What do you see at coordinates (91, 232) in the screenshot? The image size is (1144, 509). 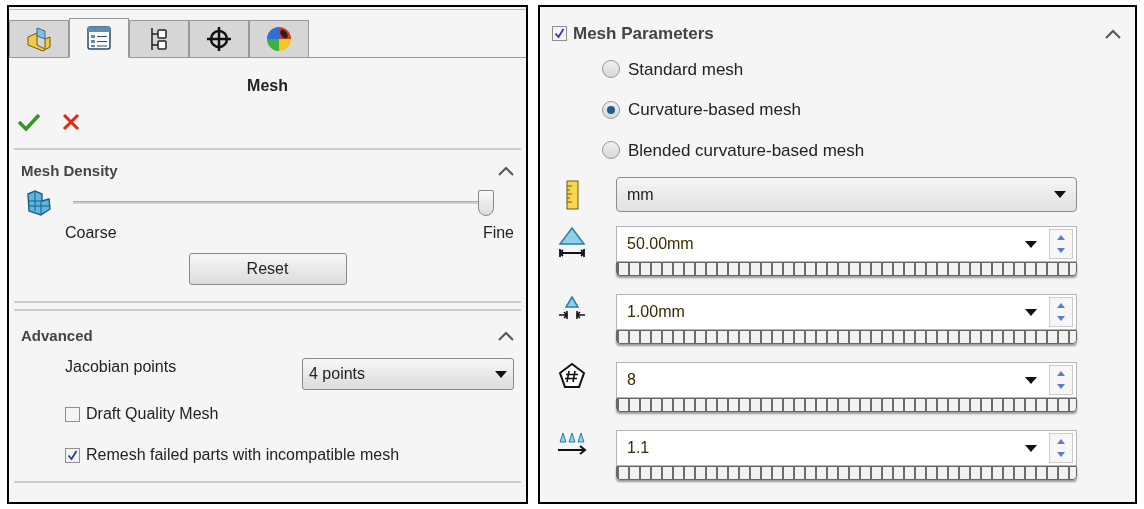 I see `min-label: Coarse` at bounding box center [91, 232].